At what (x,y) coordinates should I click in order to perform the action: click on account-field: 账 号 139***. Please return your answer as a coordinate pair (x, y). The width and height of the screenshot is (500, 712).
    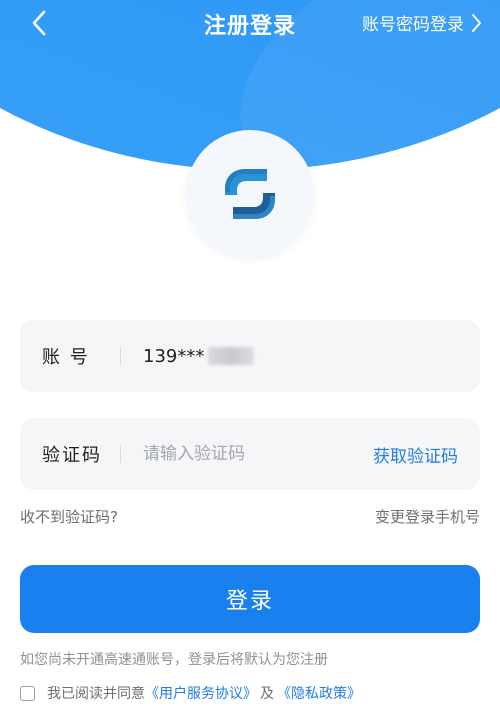
    Looking at the image, I should click on (250, 356).